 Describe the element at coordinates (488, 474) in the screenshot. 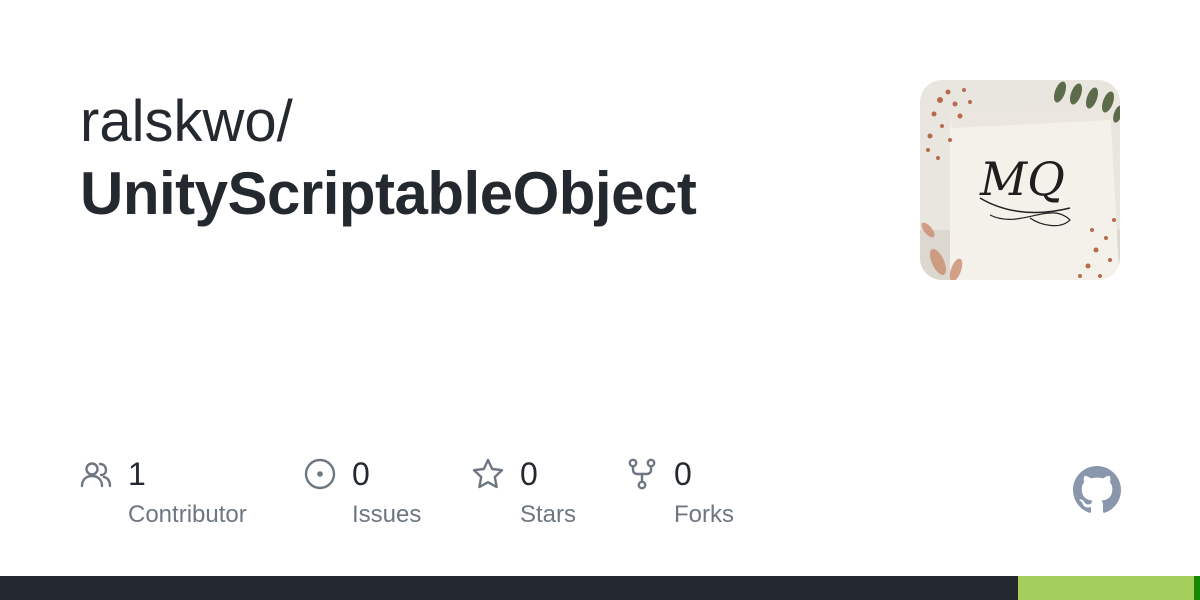

I see `star-icon` at that location.